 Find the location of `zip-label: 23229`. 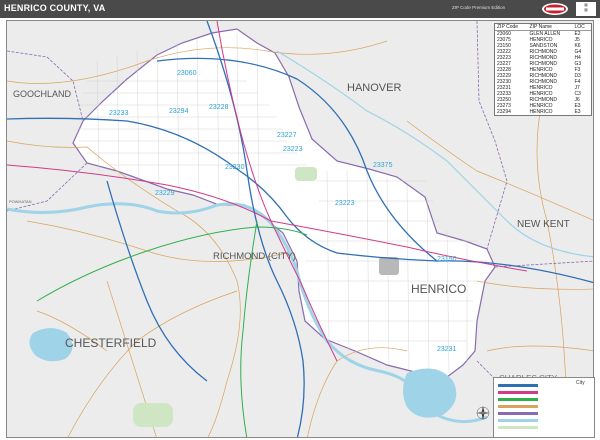

zip-label: 23229 is located at coordinates (165, 193).